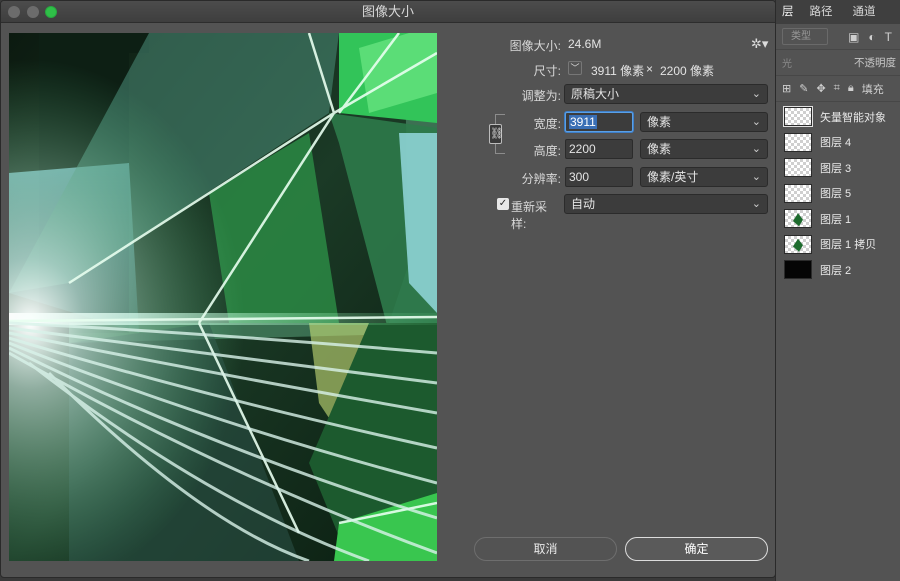 Image resolution: width=900 pixels, height=581 pixels. Describe the element at coordinates (820, 88) in the screenshot. I see `move-icon: ✥` at that location.